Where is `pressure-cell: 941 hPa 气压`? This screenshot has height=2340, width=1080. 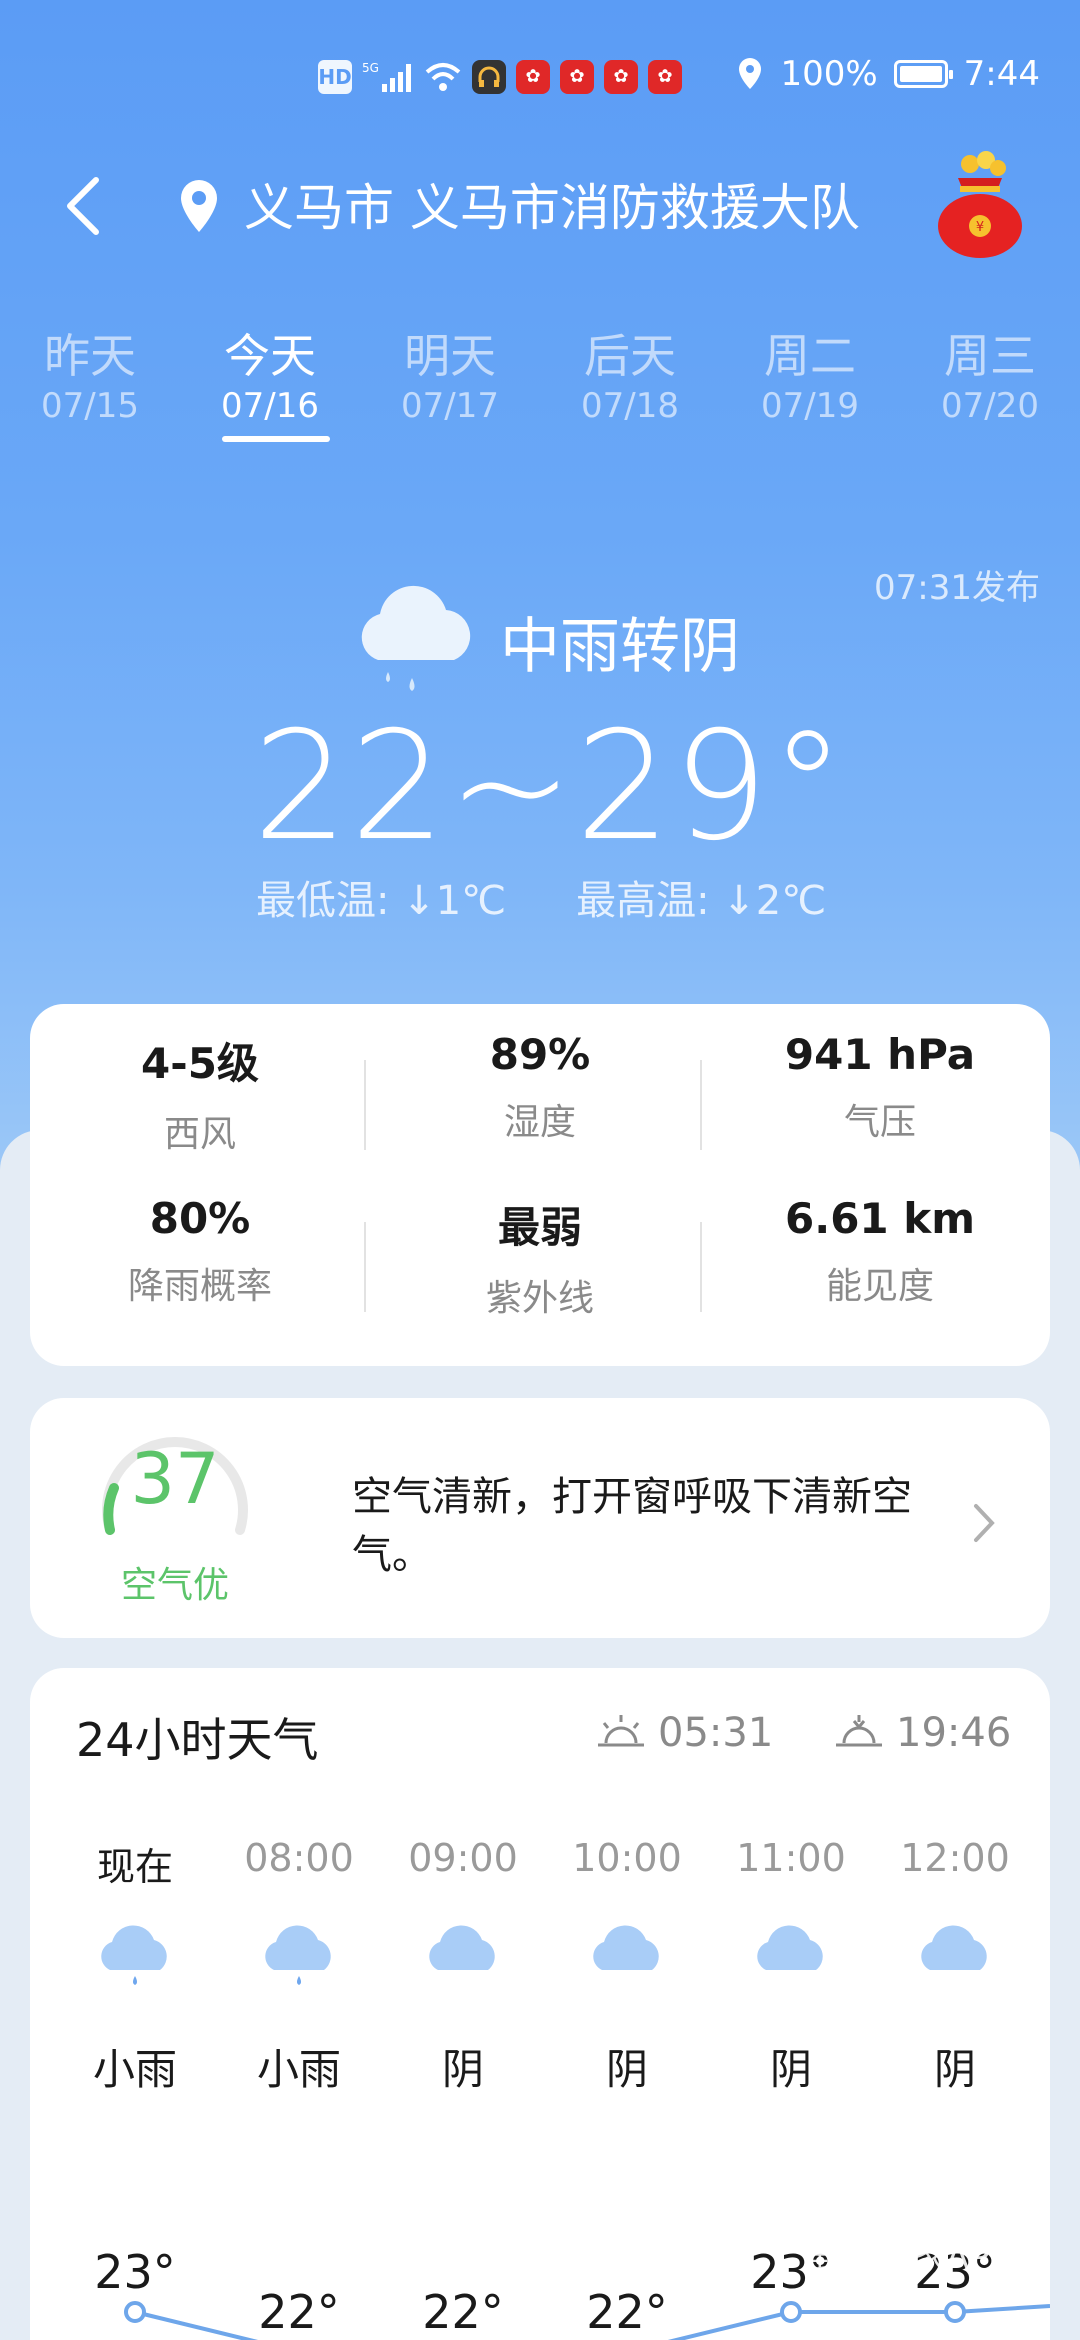
pressure-cell: 941 hPa 气压 is located at coordinates (880, 1086).